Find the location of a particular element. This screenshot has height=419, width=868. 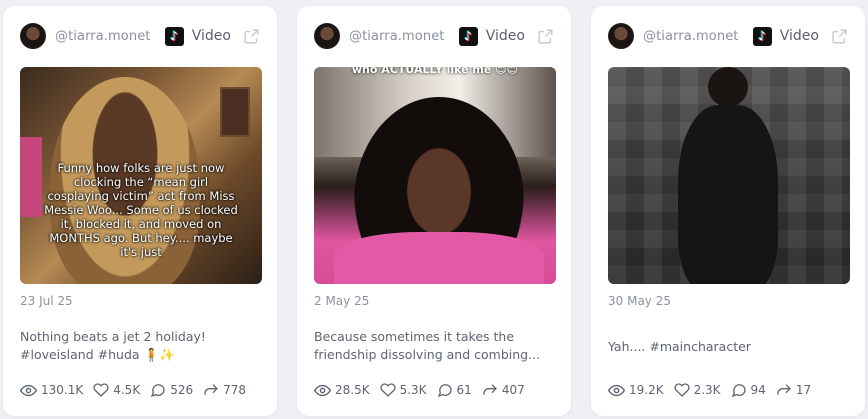

shares-count: 407 is located at coordinates (513, 390).